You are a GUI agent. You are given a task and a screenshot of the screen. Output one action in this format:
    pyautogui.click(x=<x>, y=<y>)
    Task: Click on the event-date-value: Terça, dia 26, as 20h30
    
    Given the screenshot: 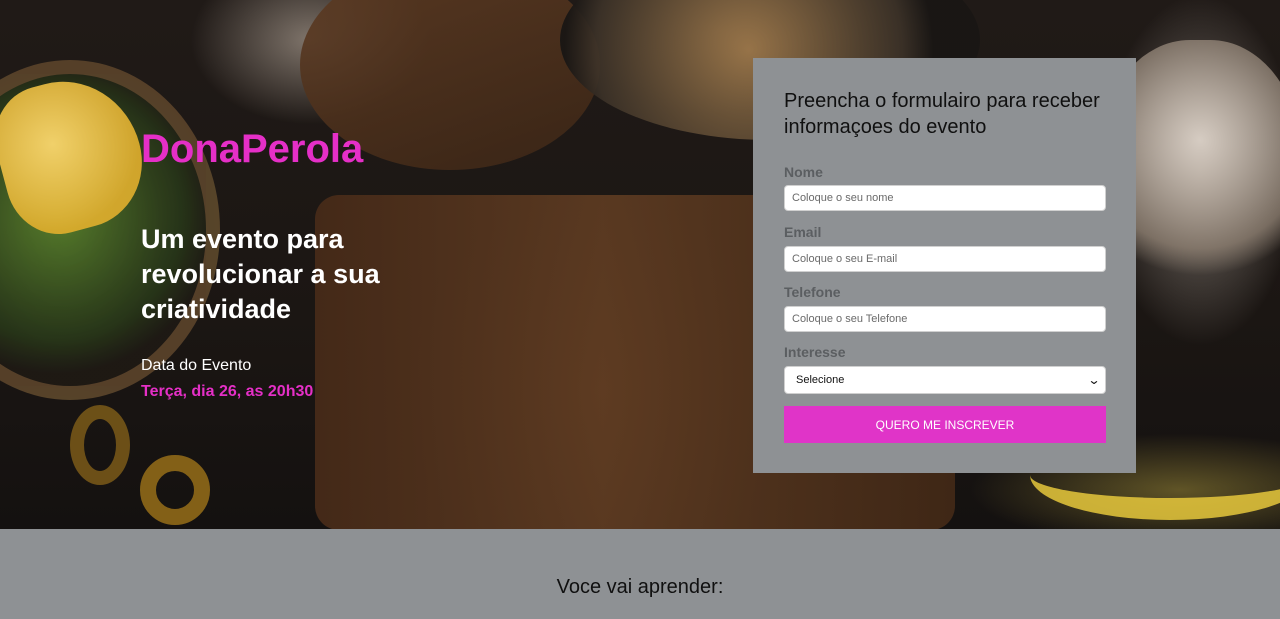 What is the action you would take?
    pyautogui.click(x=227, y=391)
    